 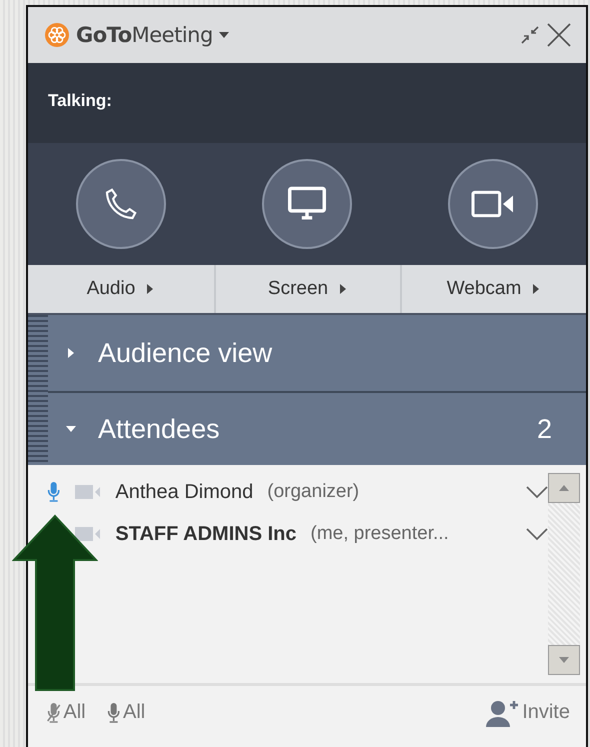 I want to click on video-camera-icon, so click(x=493, y=204).